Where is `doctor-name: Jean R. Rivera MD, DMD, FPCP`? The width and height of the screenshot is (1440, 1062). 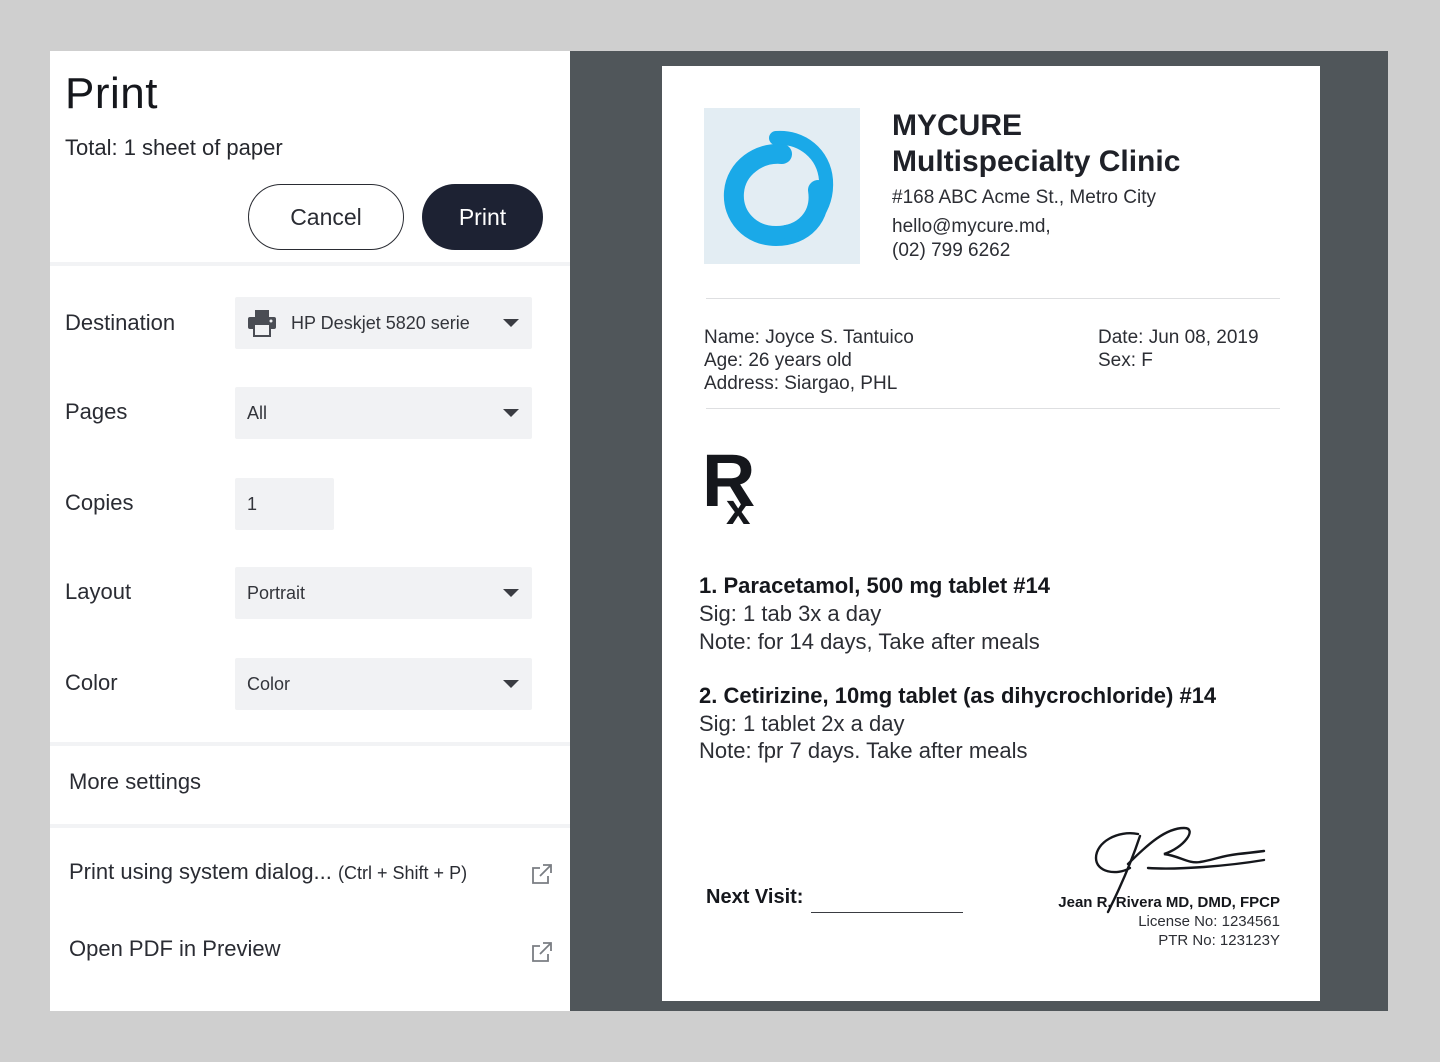
doctor-name: Jean R. Rivera MD, DMD, FPCP is located at coordinates (1169, 902).